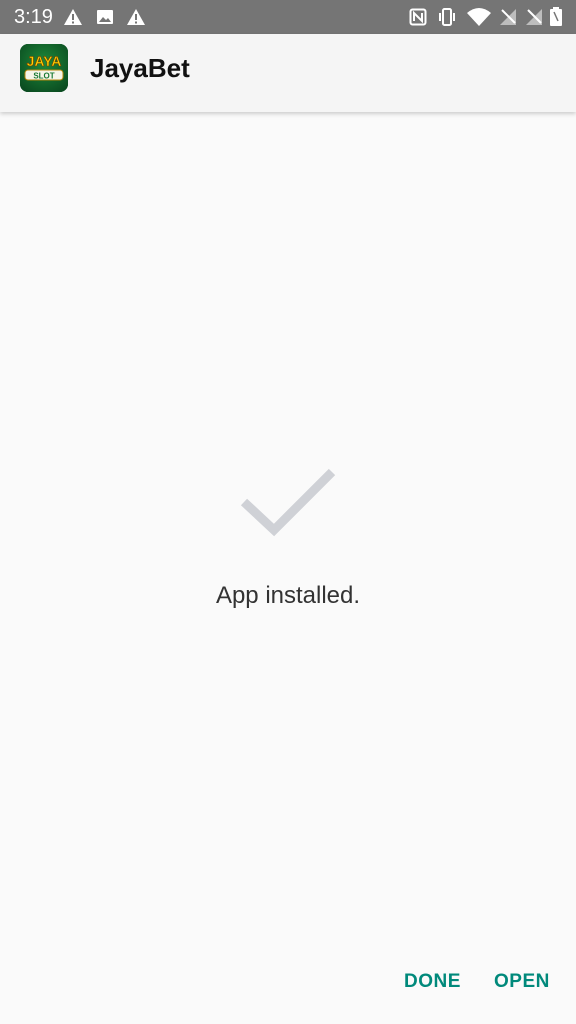  What do you see at coordinates (288, 595) in the screenshot?
I see `install-status-message: App installed.` at bounding box center [288, 595].